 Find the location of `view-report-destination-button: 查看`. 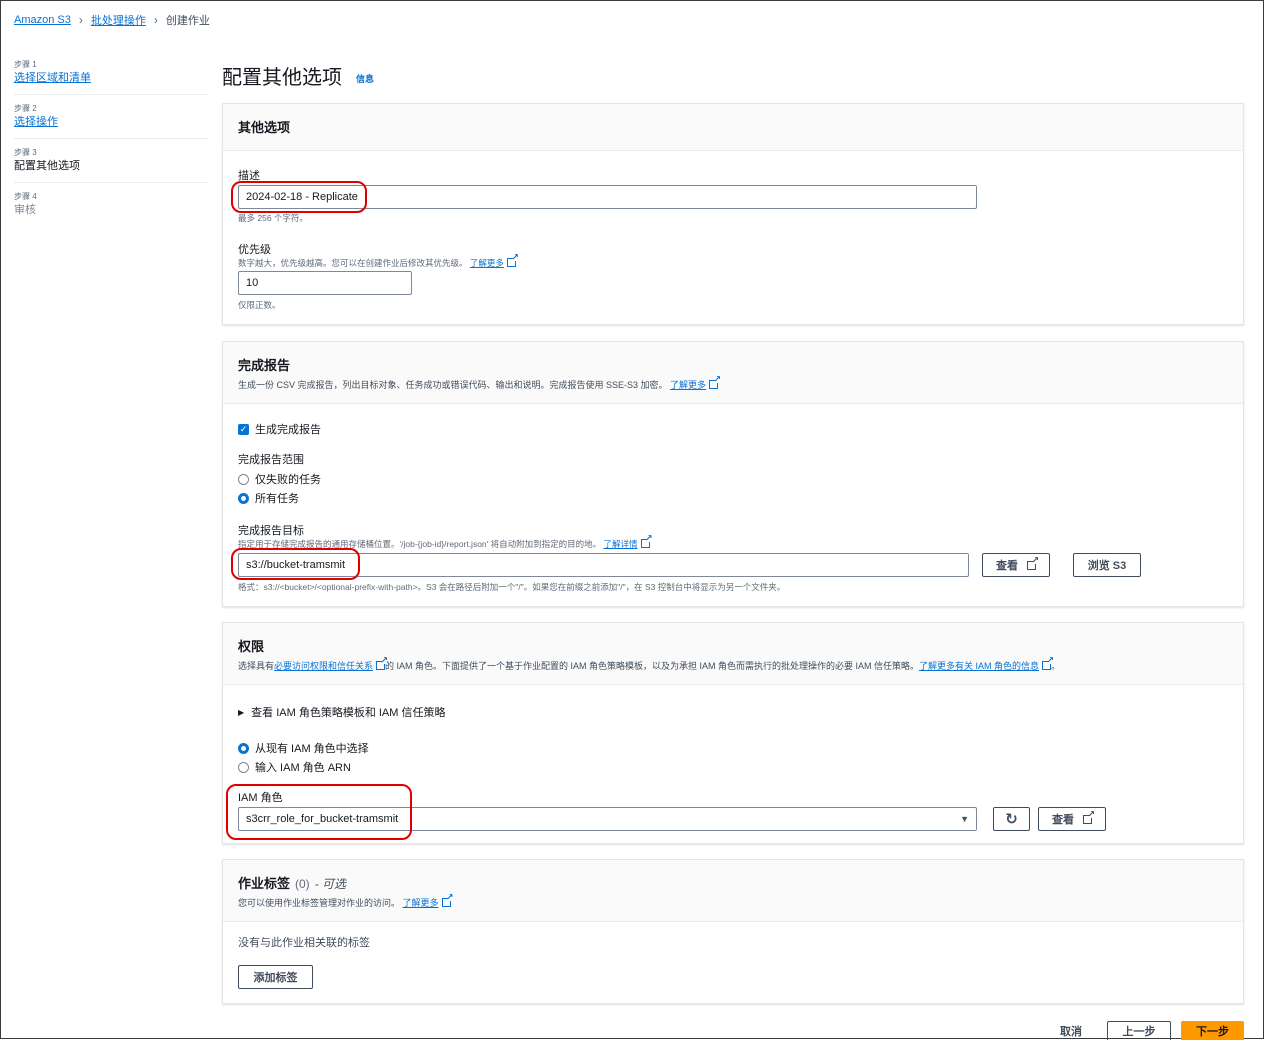

view-report-destination-button: 查看 is located at coordinates (1016, 565).